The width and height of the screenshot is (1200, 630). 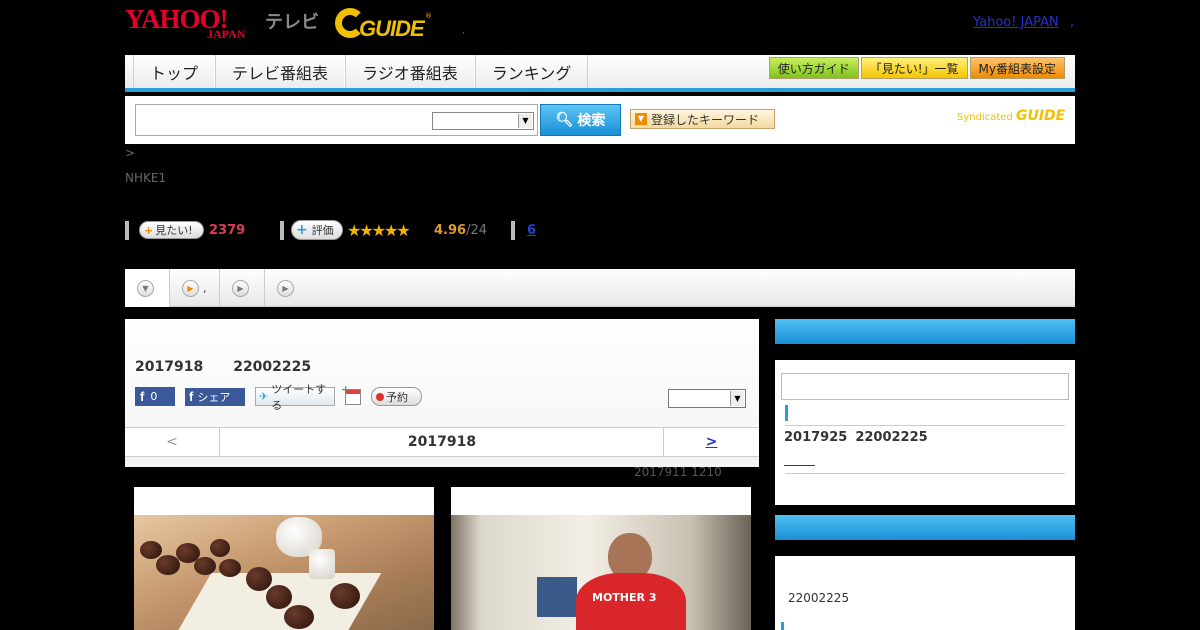 I want to click on nav-tab-tv-listings: テレビ番組表, so click(x=280, y=71).